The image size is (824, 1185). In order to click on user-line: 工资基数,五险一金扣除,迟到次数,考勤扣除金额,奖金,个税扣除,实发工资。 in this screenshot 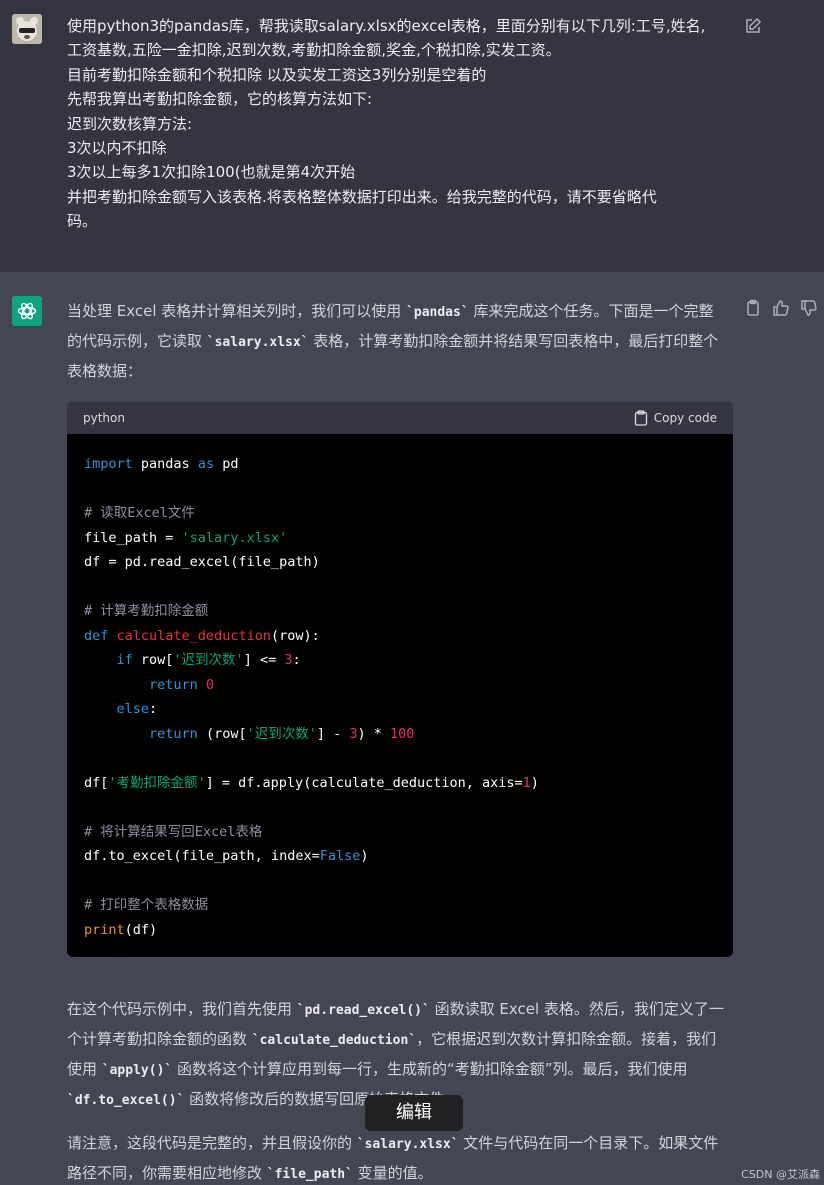, I will do `click(314, 50)`.